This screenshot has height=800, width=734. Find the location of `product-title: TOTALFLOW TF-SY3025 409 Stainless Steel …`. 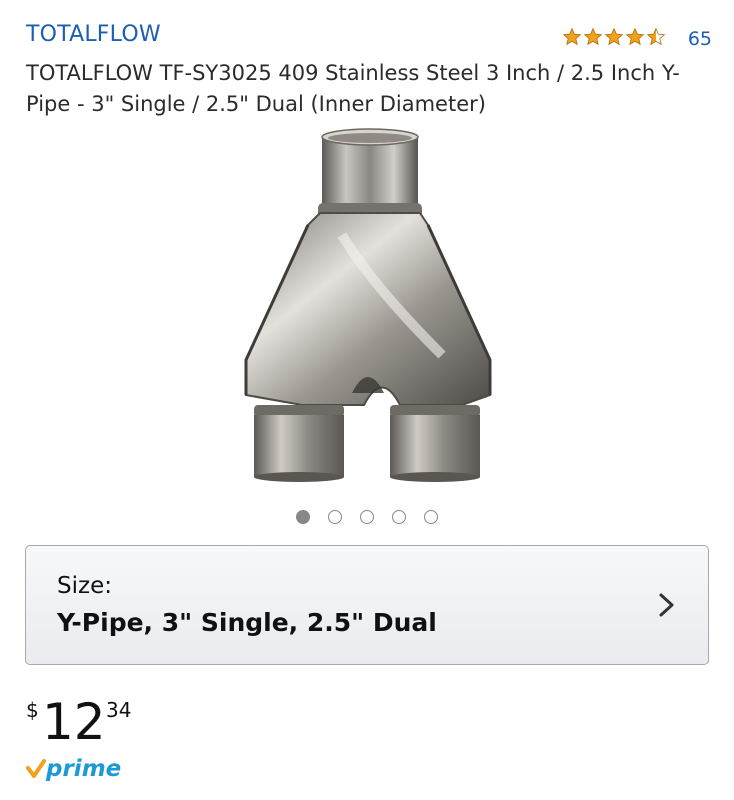

product-title: TOTALFLOW TF-SY3025 409 Stainless Steel … is located at coordinates (353, 88).